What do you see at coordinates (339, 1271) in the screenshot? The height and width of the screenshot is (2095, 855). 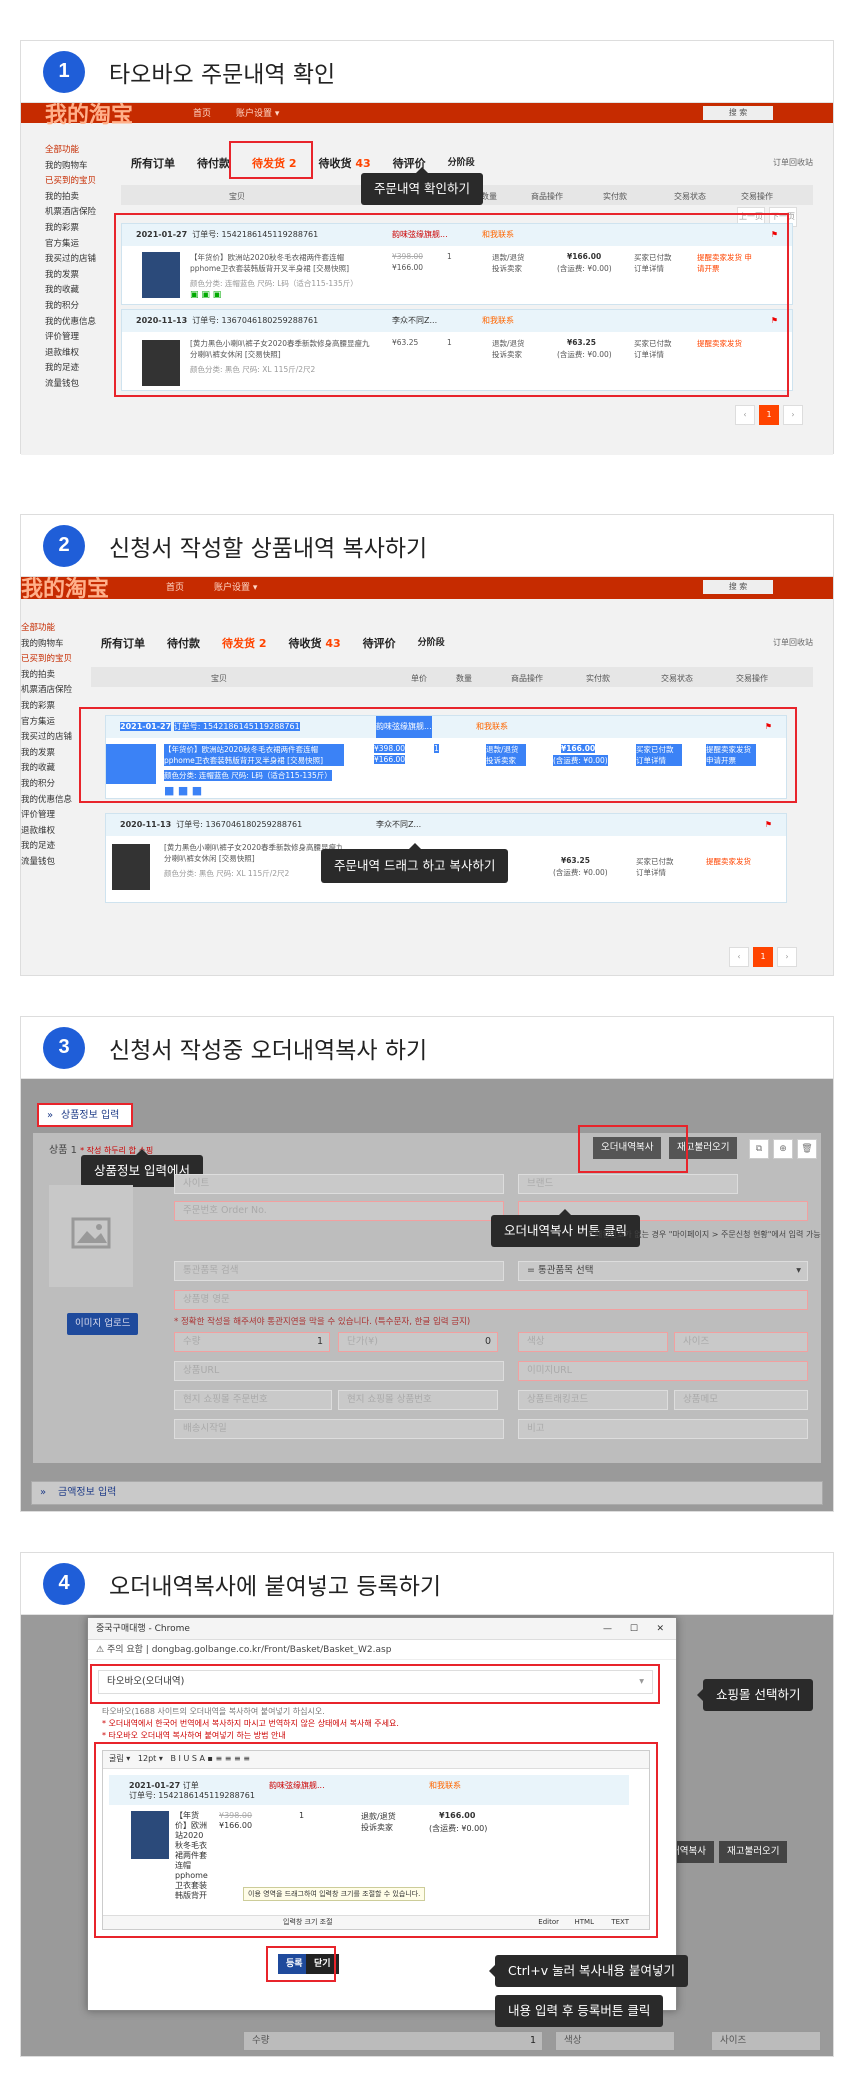 I see `customs-search: 통관품목 검색` at bounding box center [339, 1271].